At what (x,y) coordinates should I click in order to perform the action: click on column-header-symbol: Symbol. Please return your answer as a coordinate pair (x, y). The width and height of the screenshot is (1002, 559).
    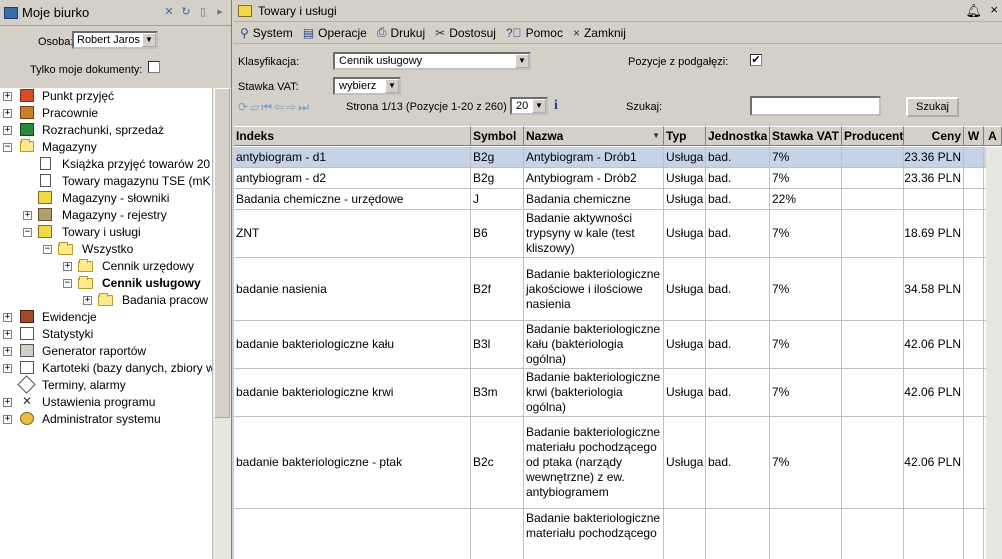
    Looking at the image, I should click on (497, 136).